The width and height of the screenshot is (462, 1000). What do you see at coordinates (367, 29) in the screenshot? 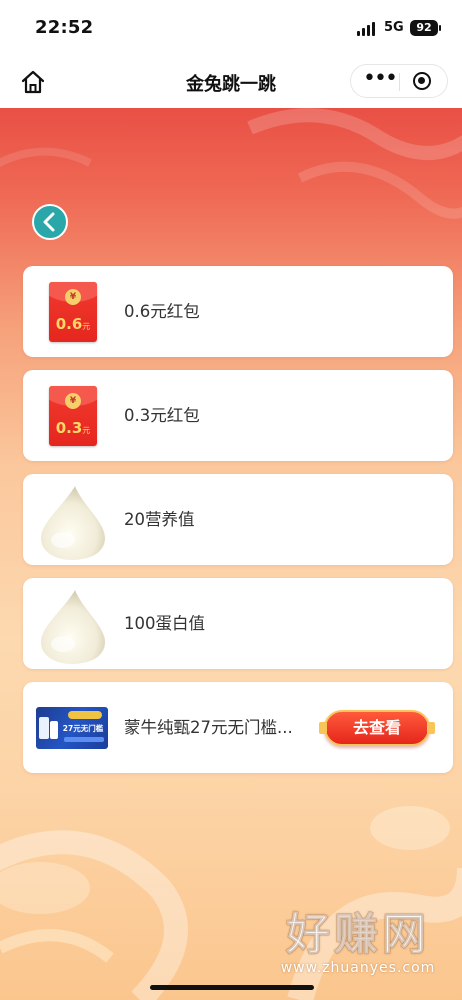
I see `signal-icon` at bounding box center [367, 29].